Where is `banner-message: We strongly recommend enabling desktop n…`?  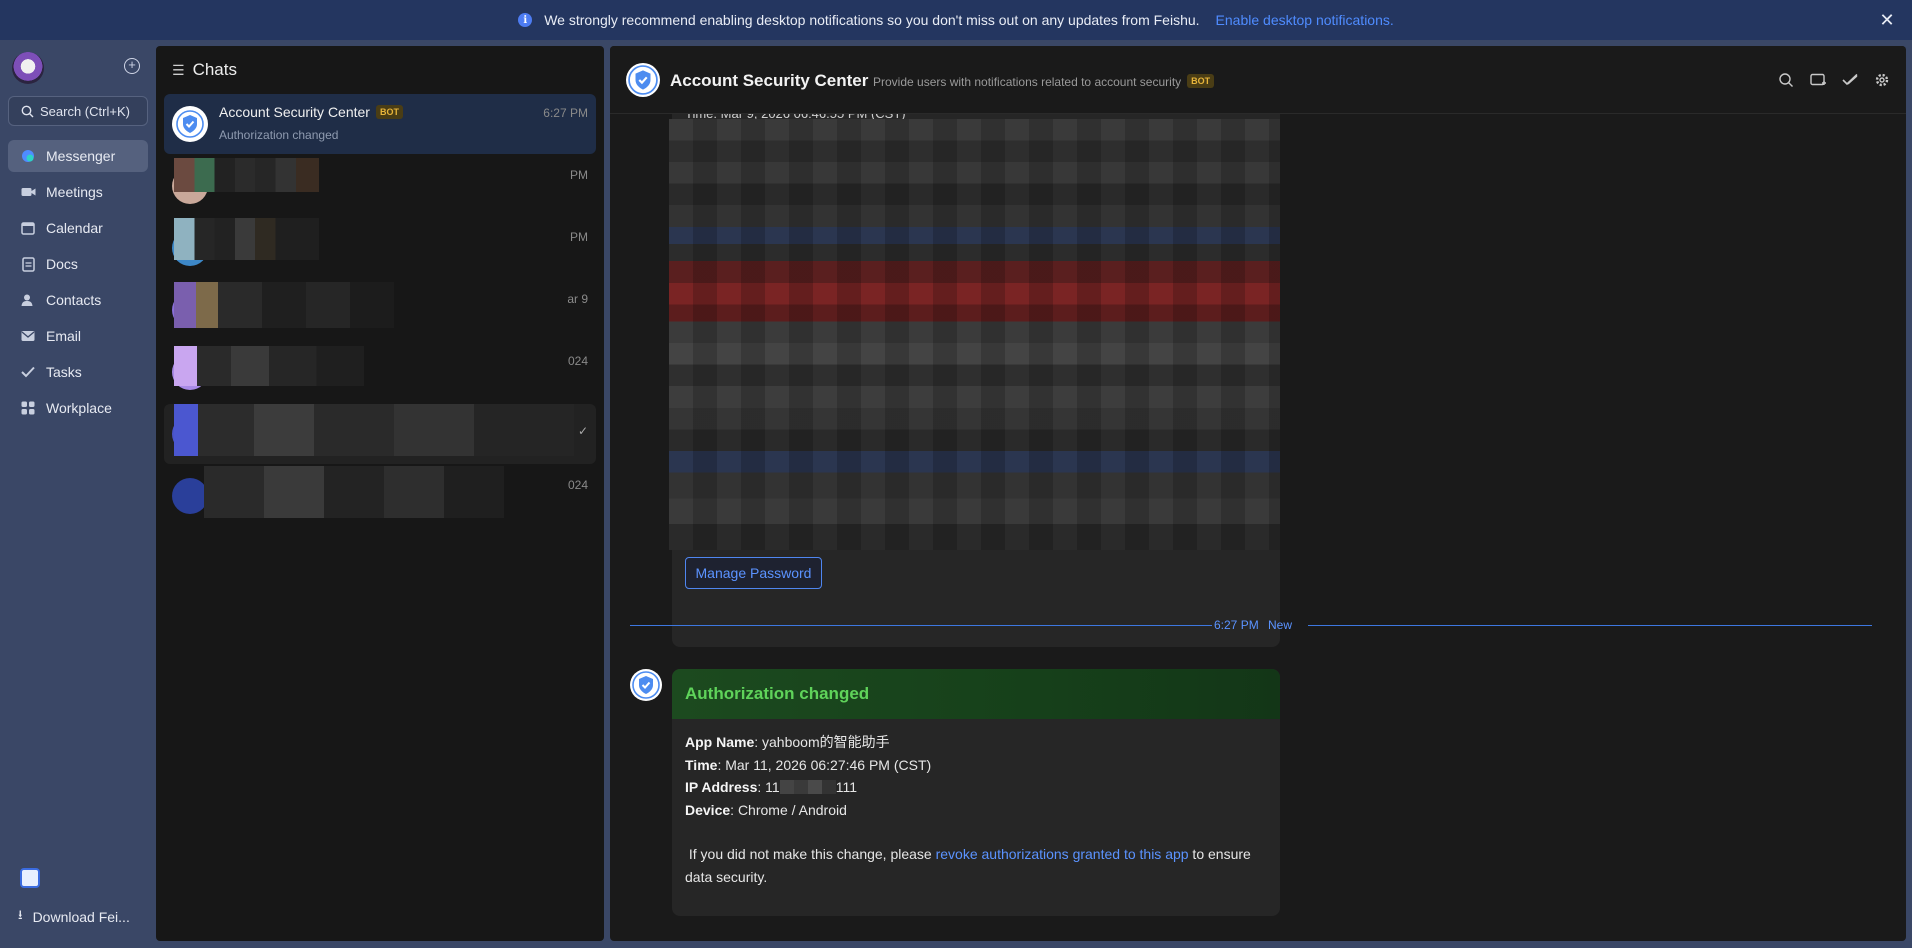 banner-message: We strongly recommend enabling desktop n… is located at coordinates (872, 20).